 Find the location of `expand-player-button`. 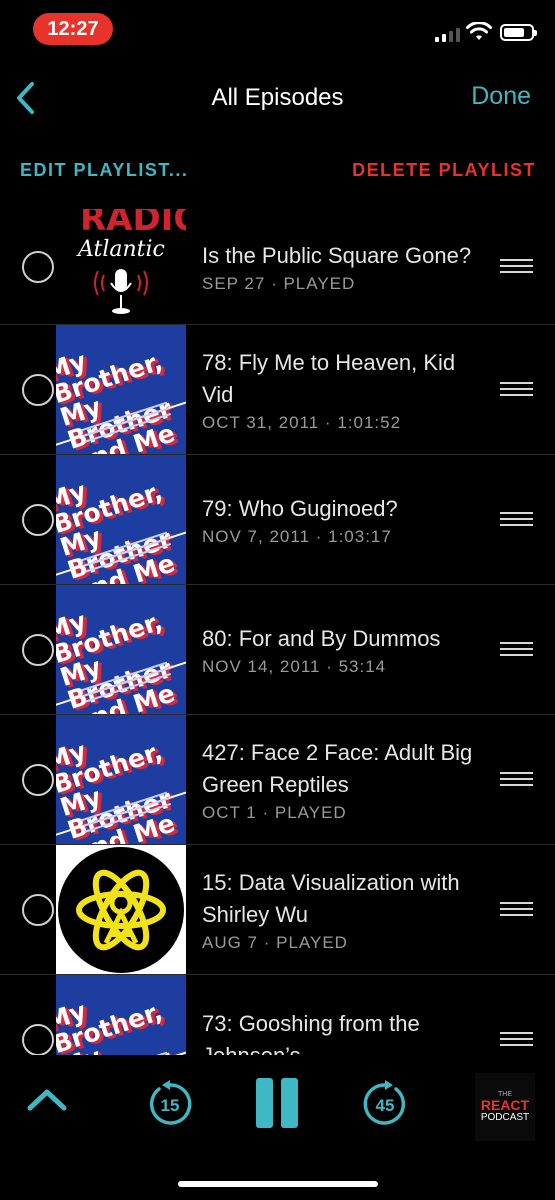

expand-player-button is located at coordinates (47, 1099).